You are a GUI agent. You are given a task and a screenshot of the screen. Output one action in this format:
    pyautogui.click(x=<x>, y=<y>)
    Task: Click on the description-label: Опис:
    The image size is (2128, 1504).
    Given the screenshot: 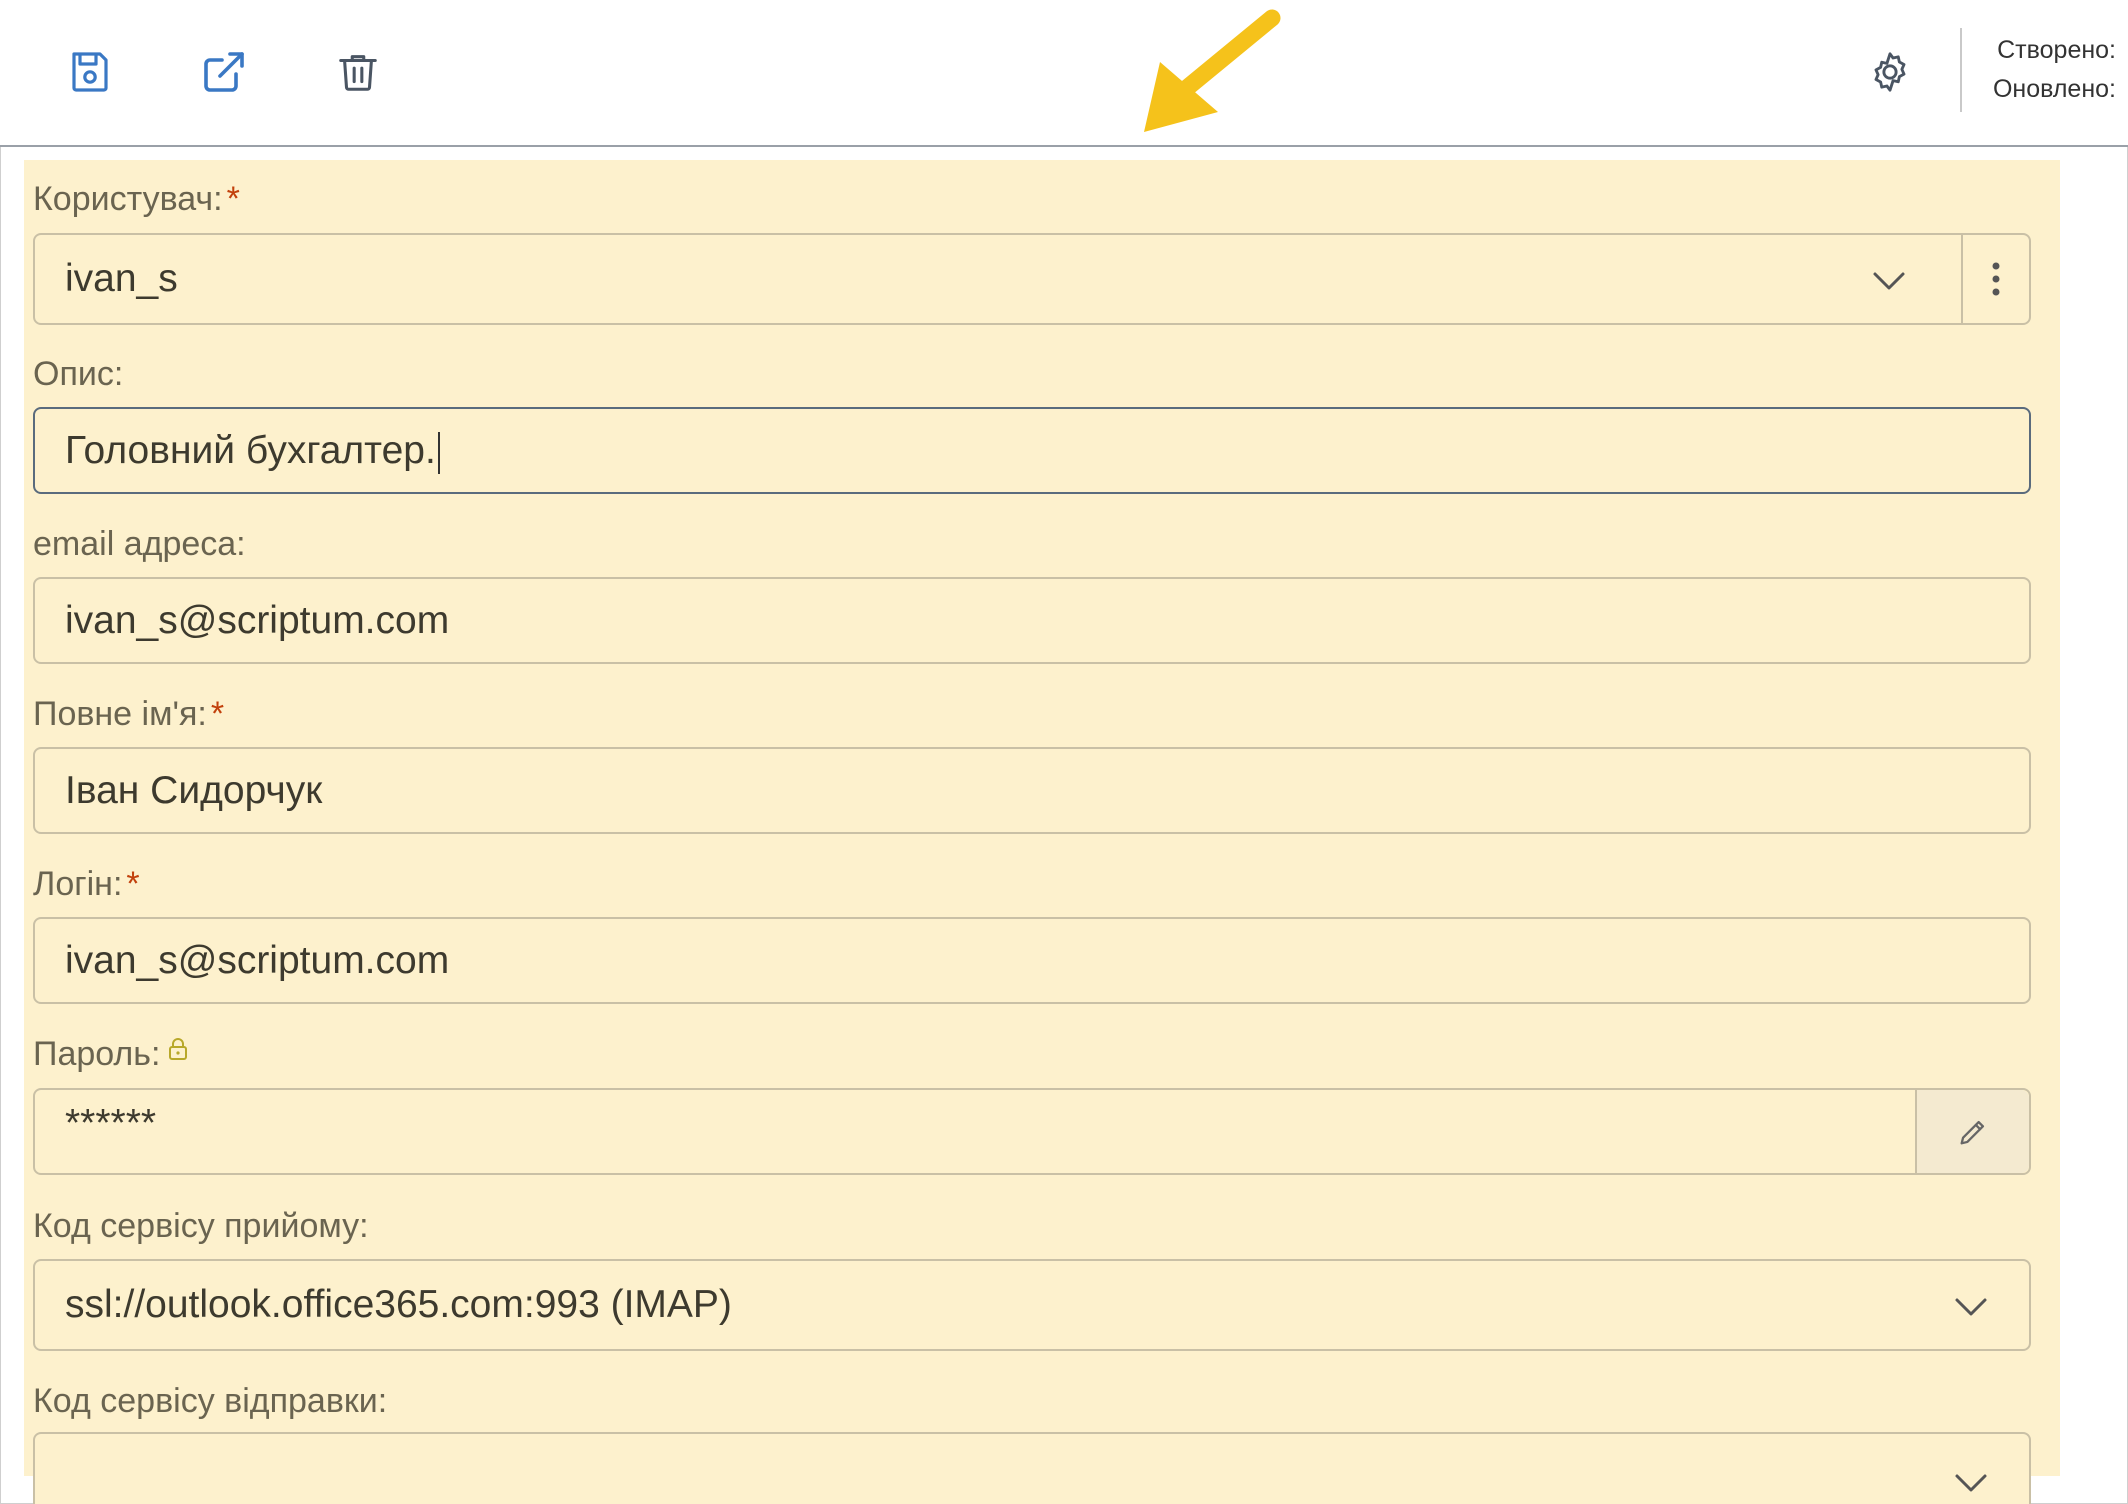 What is the action you would take?
    pyautogui.click(x=78, y=374)
    